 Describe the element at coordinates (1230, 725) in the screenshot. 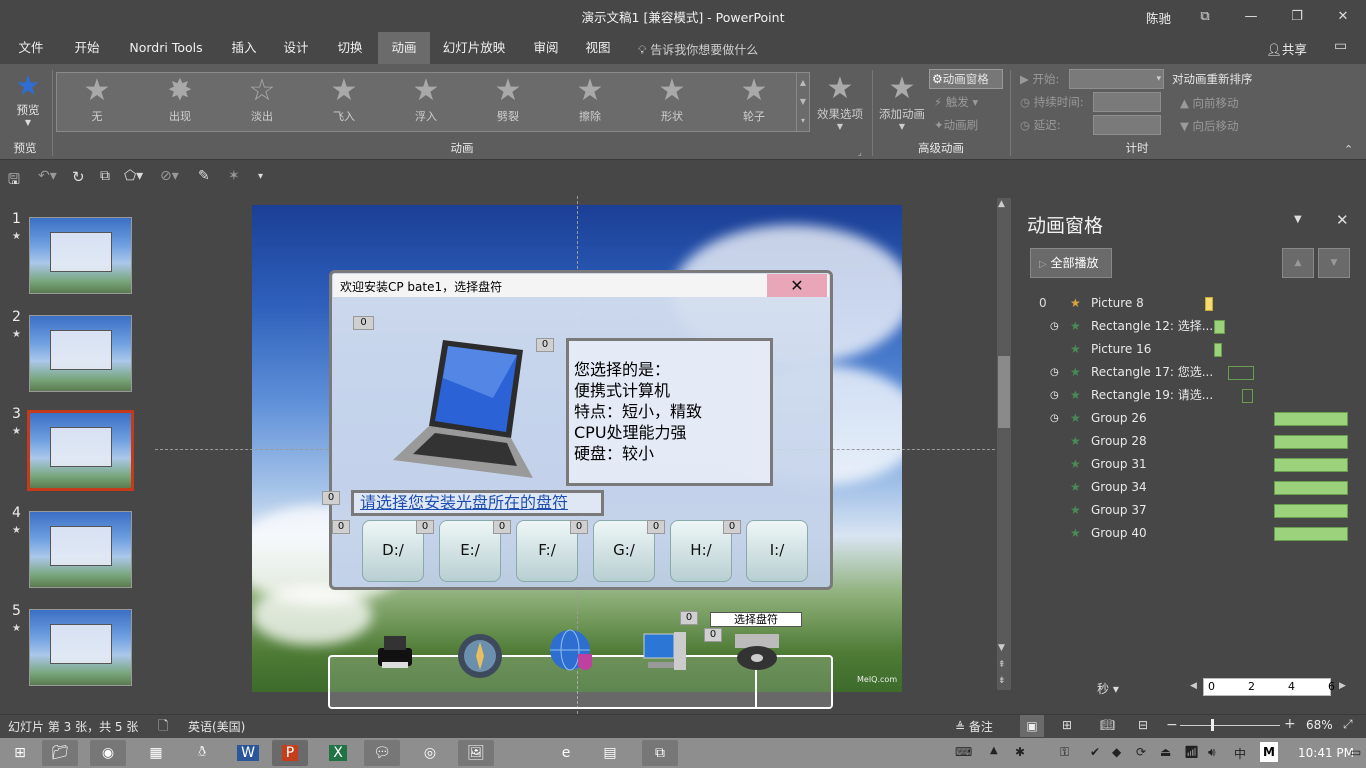

I see `zoom-slider` at that location.